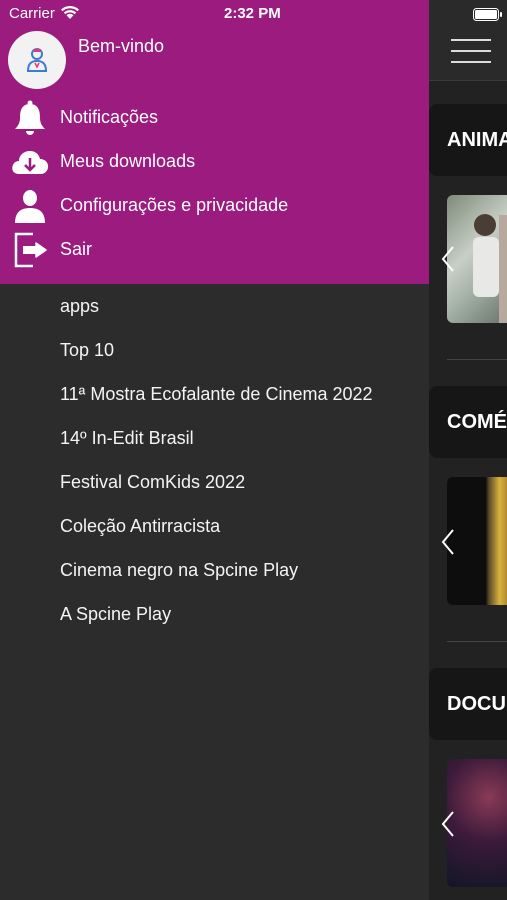 This screenshot has height=900, width=507. What do you see at coordinates (214, 118) in the screenshot?
I see `menu-item-notifications: Notificações` at bounding box center [214, 118].